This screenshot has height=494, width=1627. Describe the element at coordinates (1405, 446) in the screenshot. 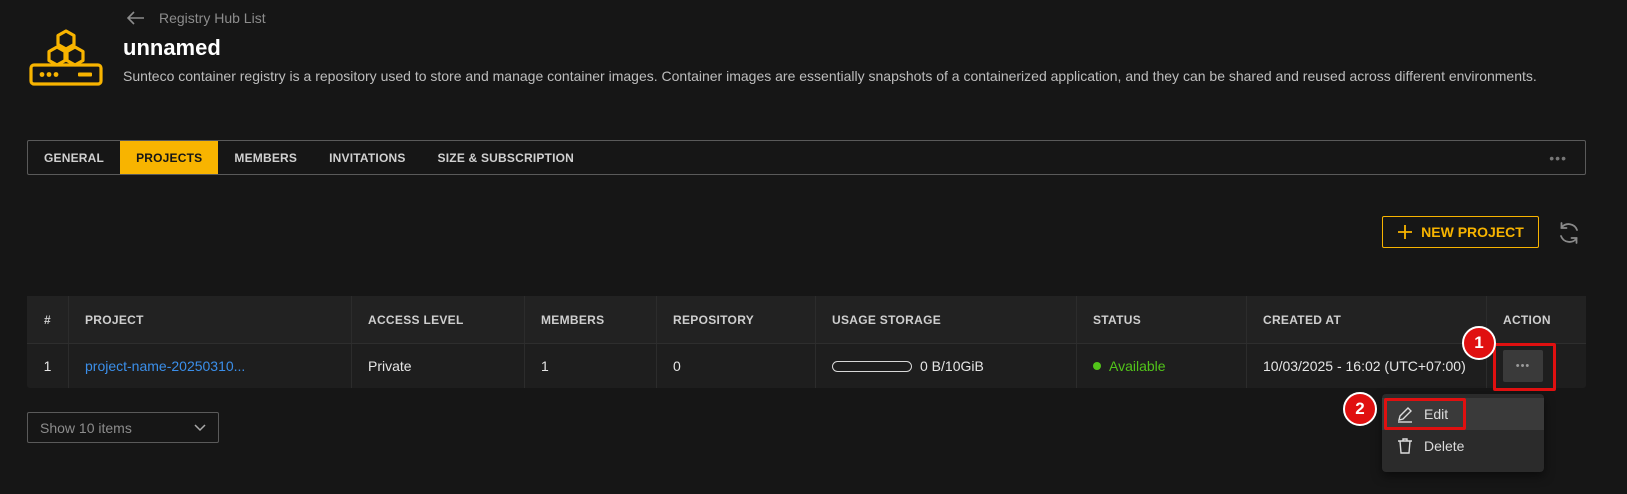

I see `trash-icon` at that location.